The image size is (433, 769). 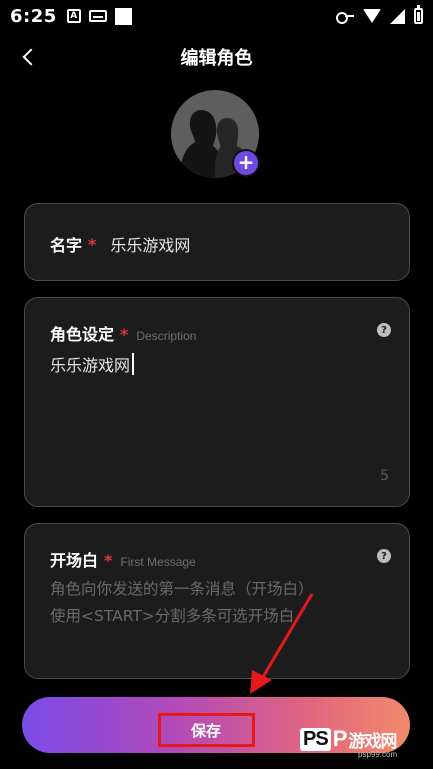 I want to click on name-label: 名字, so click(x=66, y=245).